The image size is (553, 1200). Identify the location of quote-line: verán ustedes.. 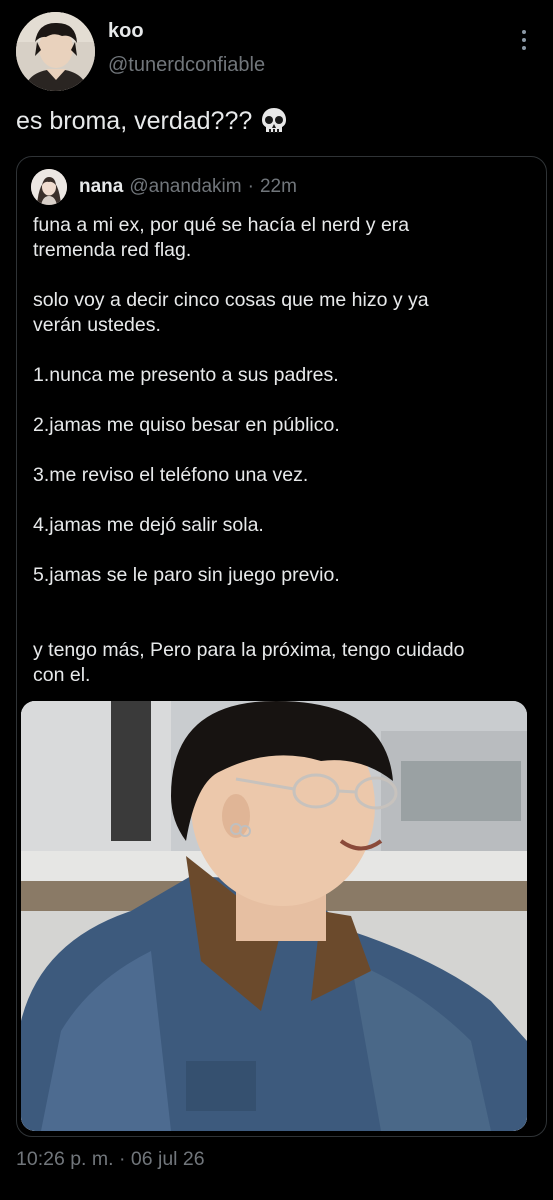
(97, 325).